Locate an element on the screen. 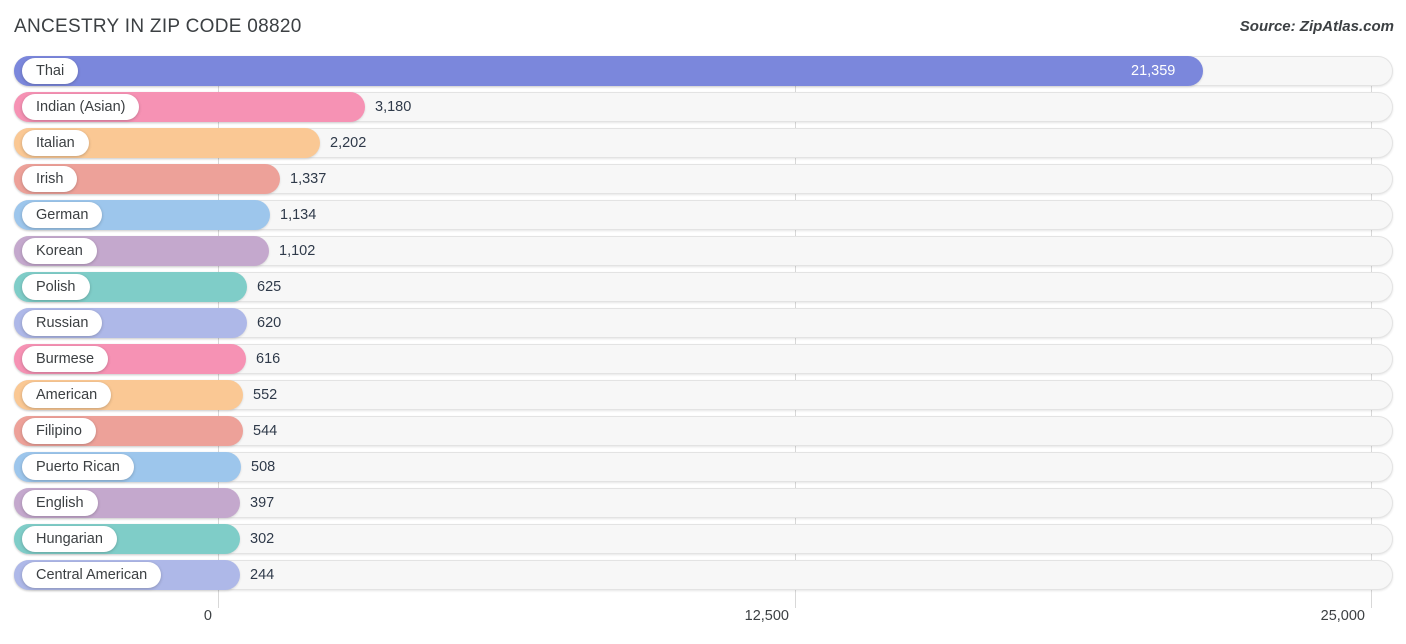  bar-category-label: Burmese is located at coordinates (65, 359).